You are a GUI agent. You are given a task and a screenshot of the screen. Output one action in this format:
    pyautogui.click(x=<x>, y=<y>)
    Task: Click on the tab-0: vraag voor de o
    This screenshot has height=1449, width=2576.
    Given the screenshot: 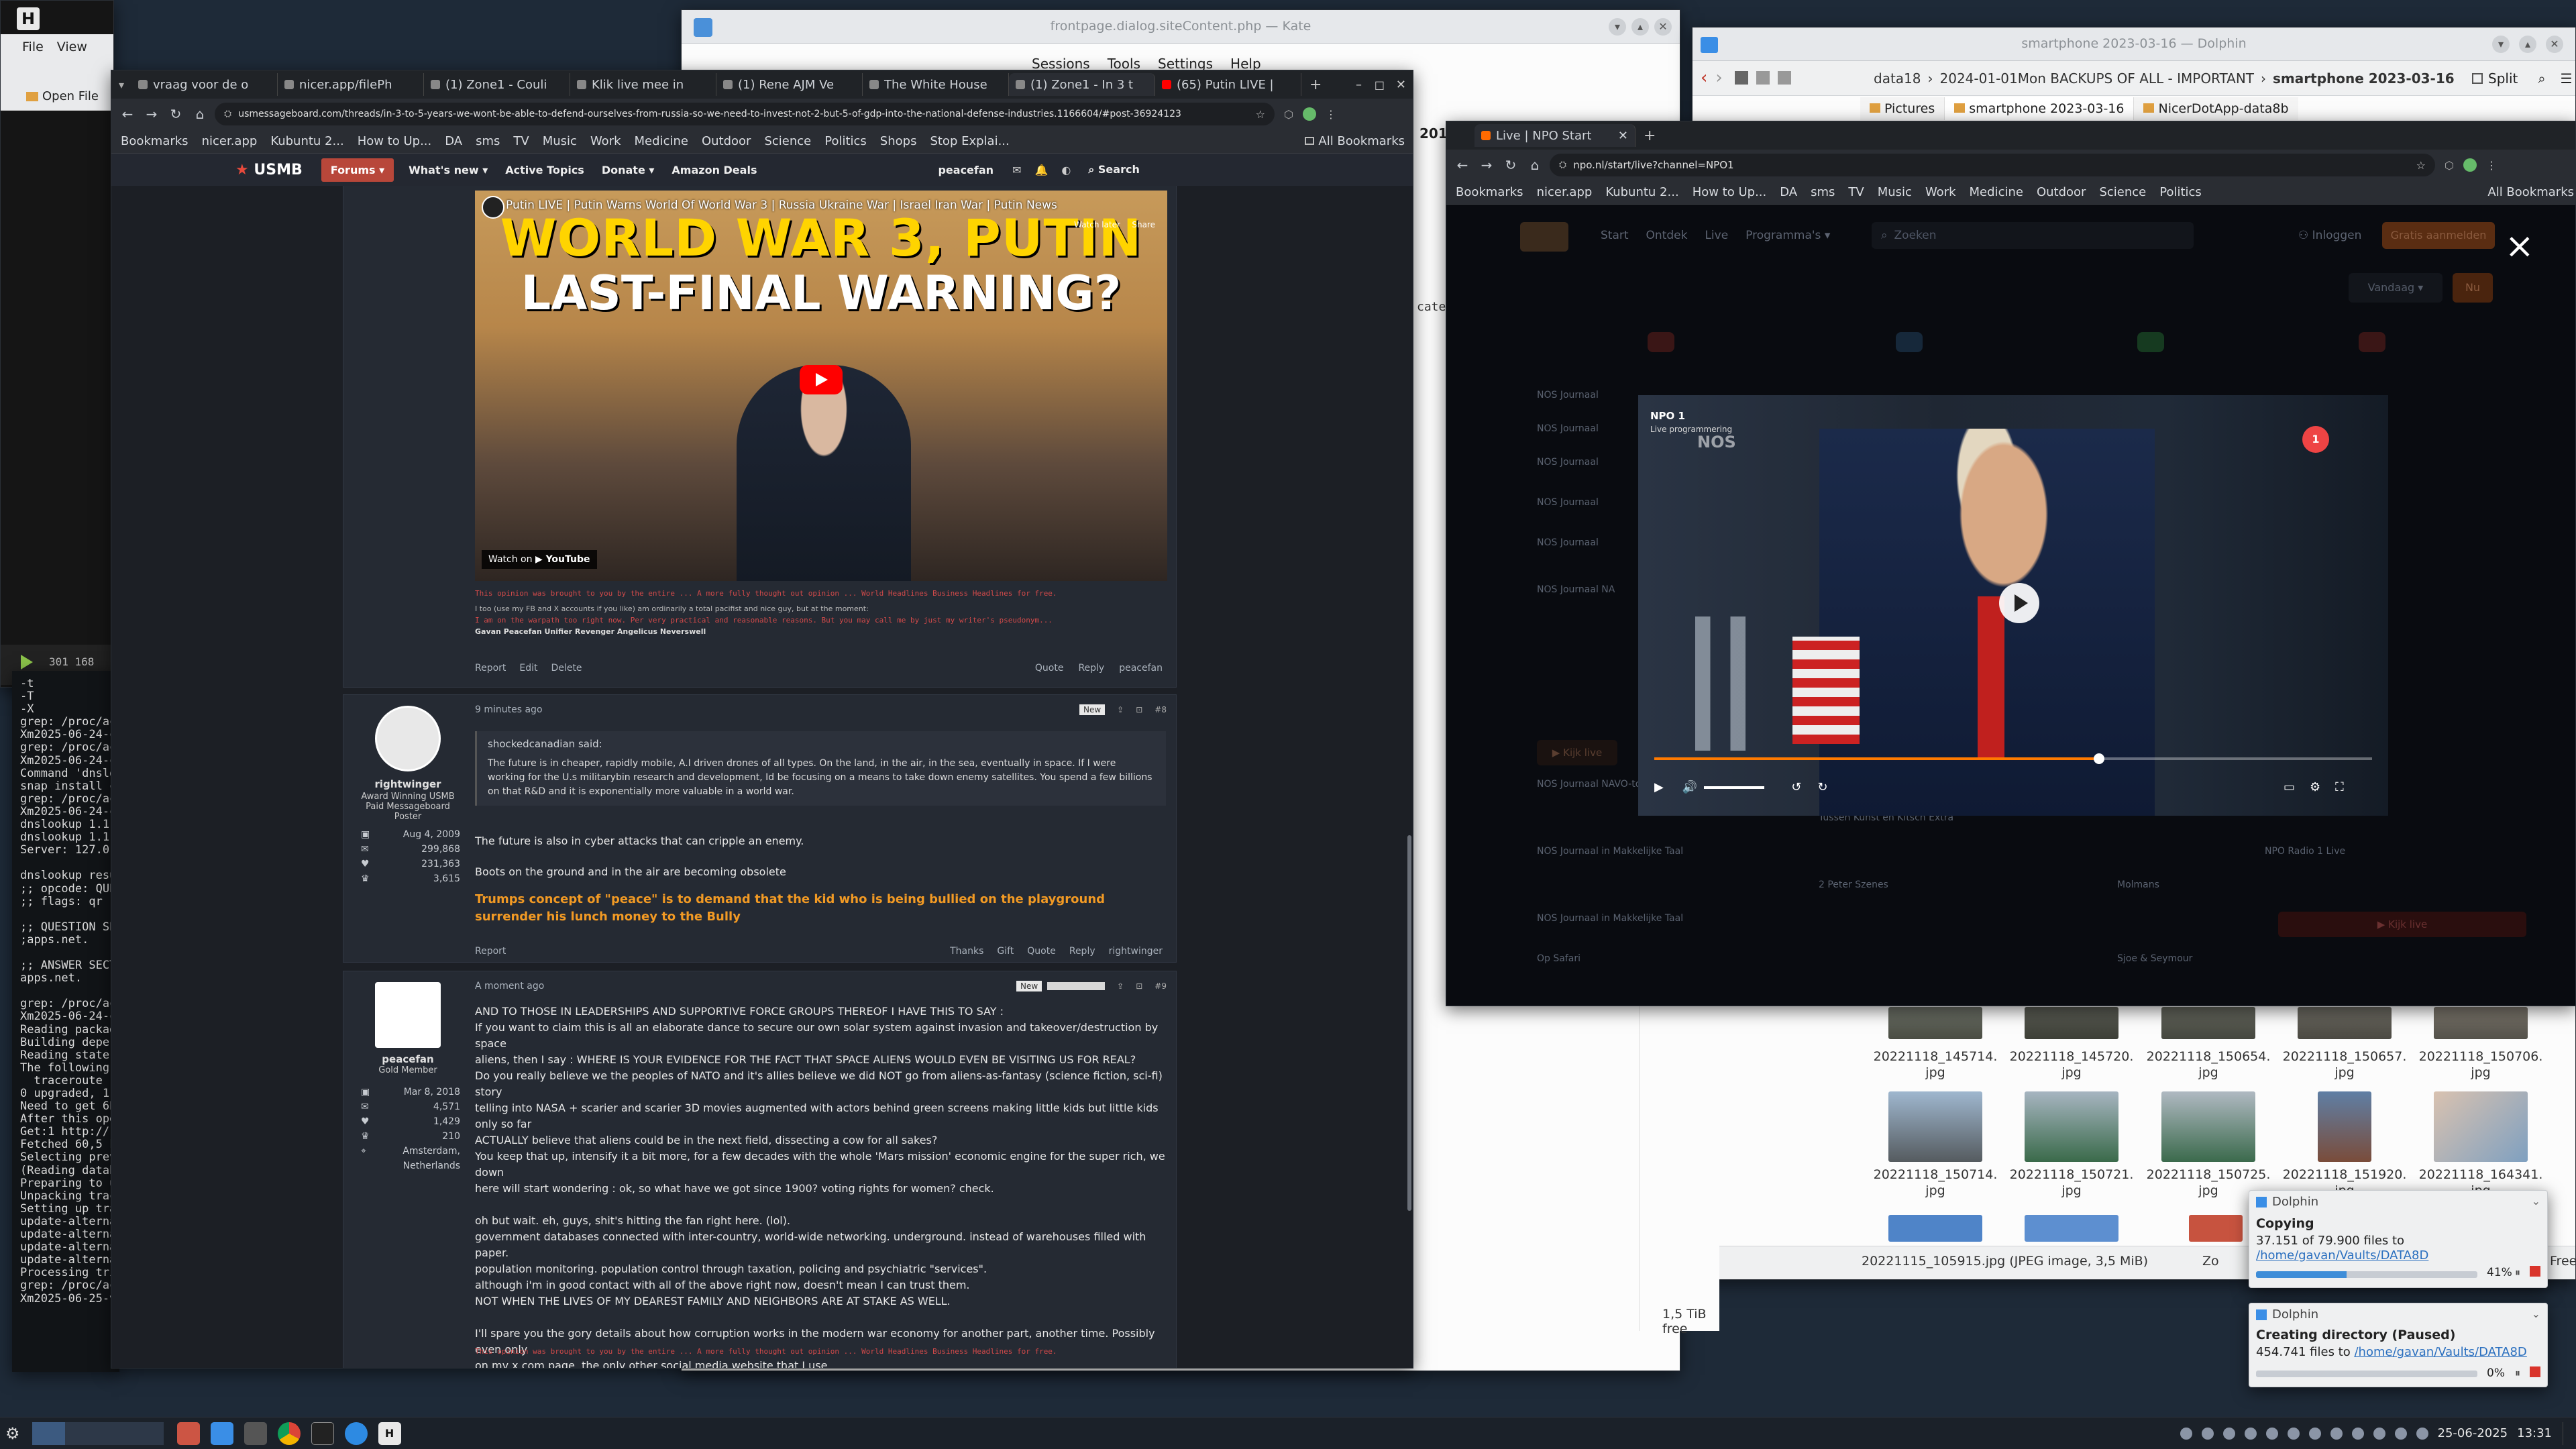 What is the action you would take?
    pyautogui.click(x=204, y=84)
    